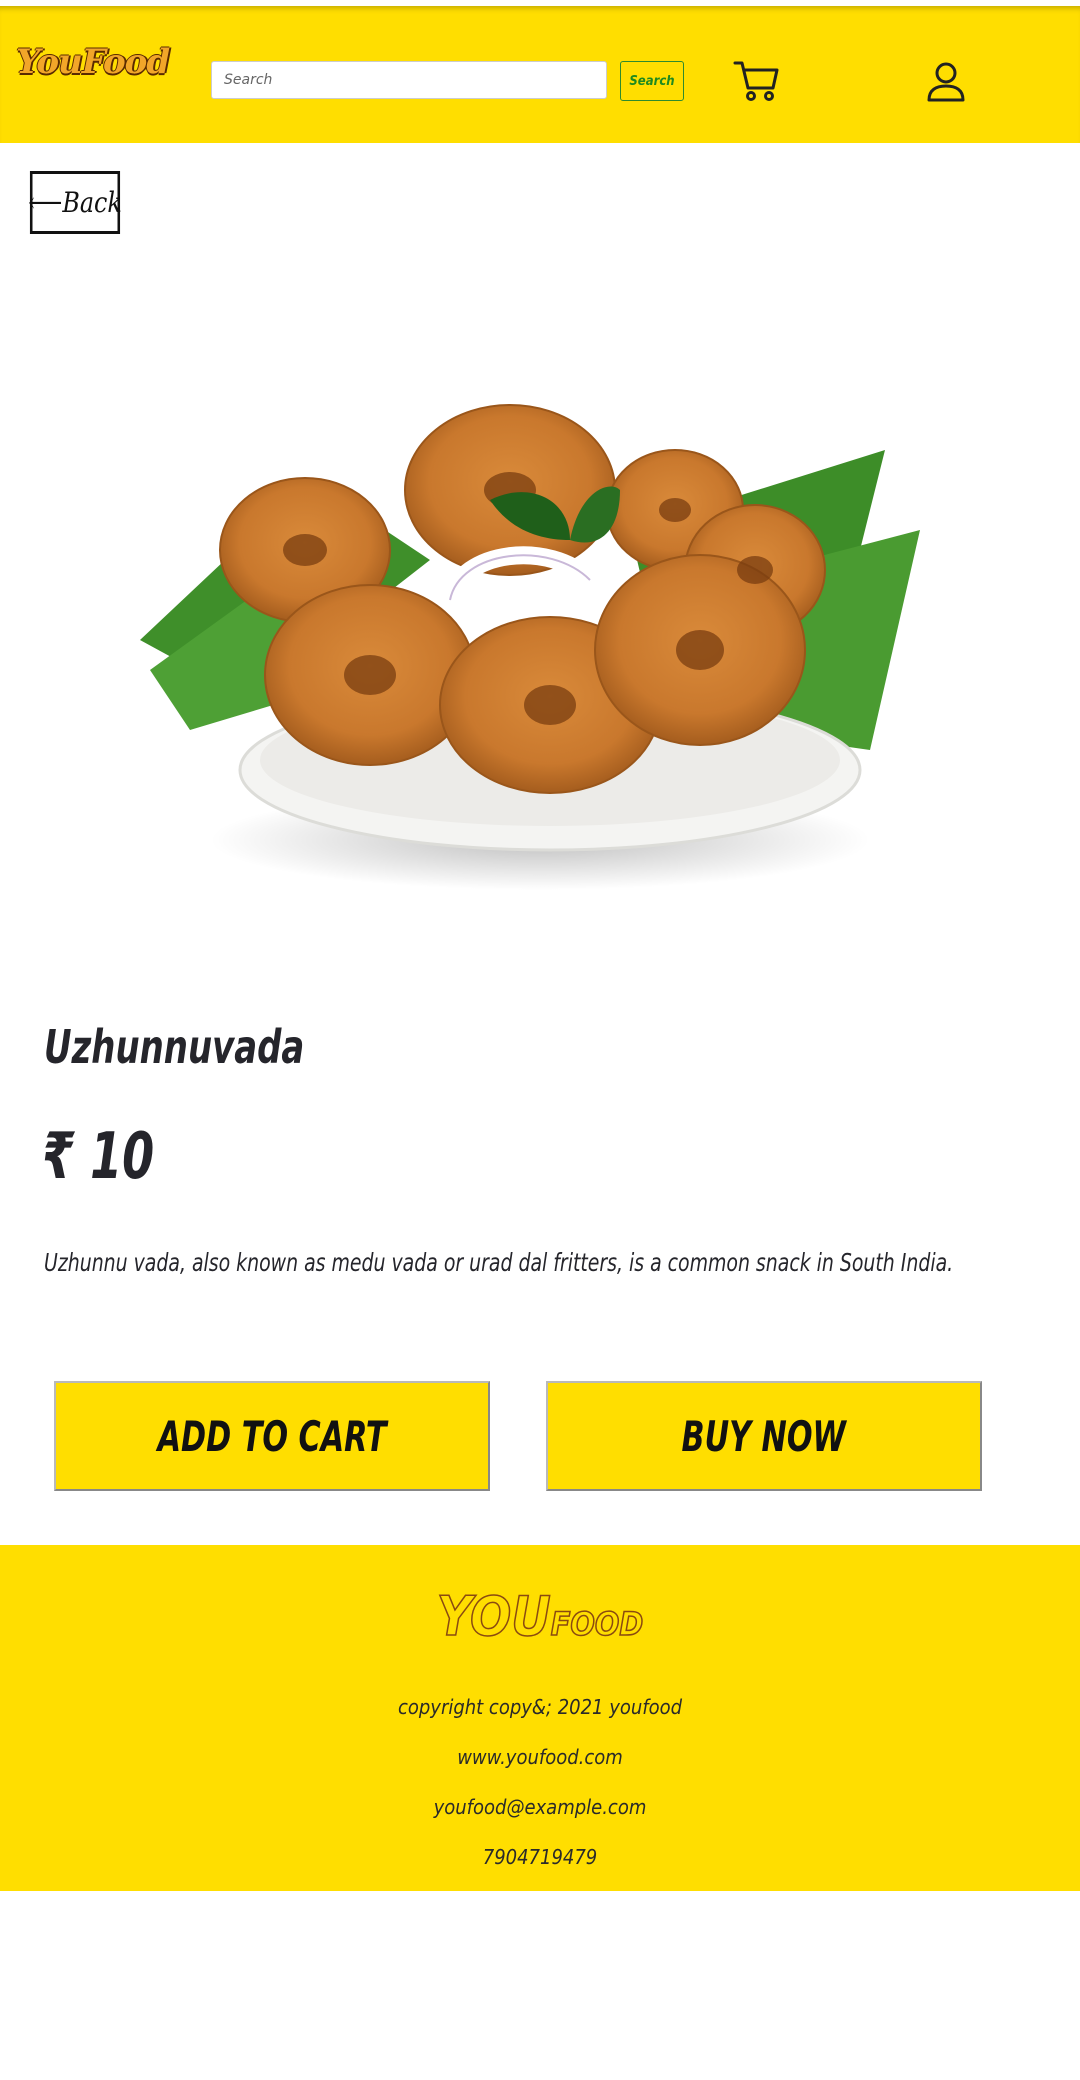 The width and height of the screenshot is (1080, 2080). What do you see at coordinates (652, 81) in the screenshot?
I see `search-button: Search` at bounding box center [652, 81].